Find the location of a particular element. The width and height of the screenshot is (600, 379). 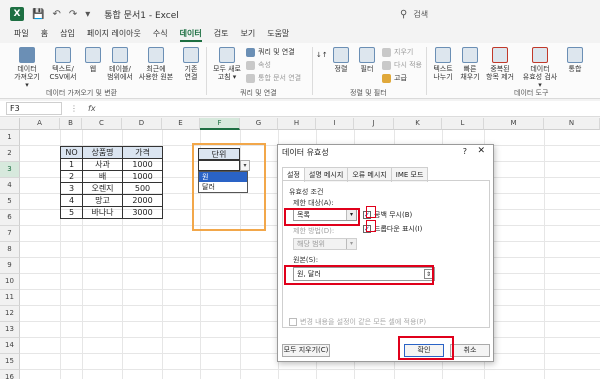

tab-page-layout: 페이지 레이아웃 is located at coordinates (116, 35).